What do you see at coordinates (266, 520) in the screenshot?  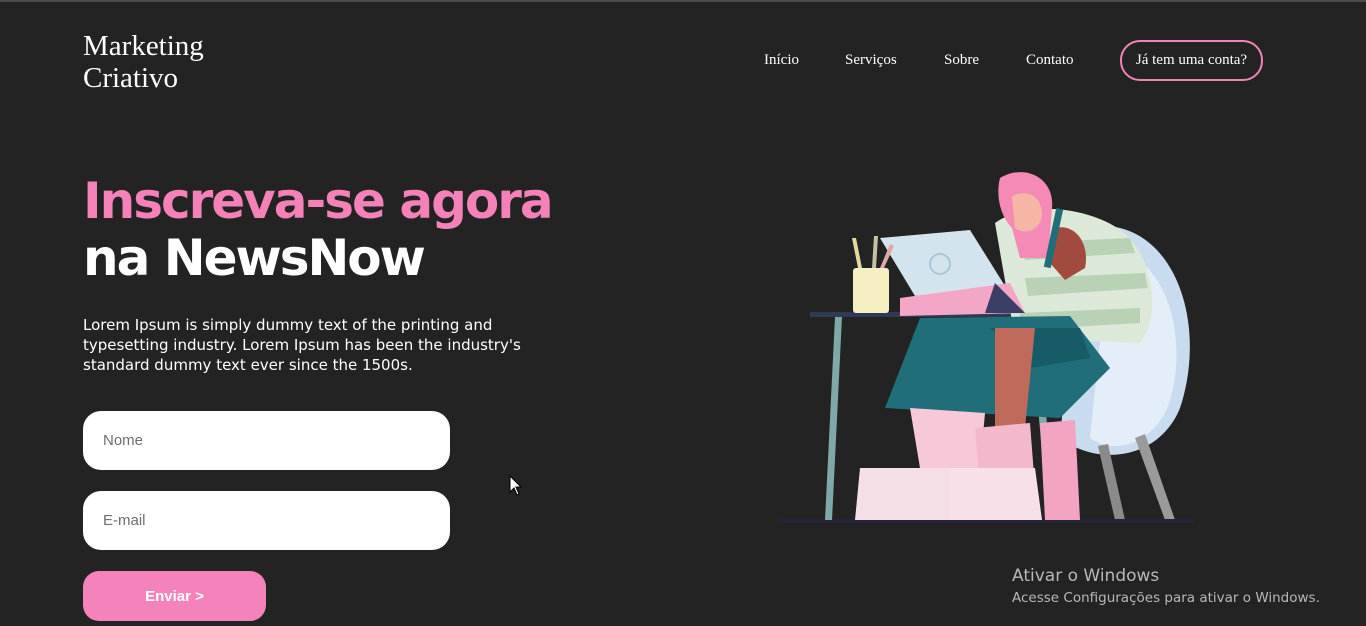 I see `email-input` at bounding box center [266, 520].